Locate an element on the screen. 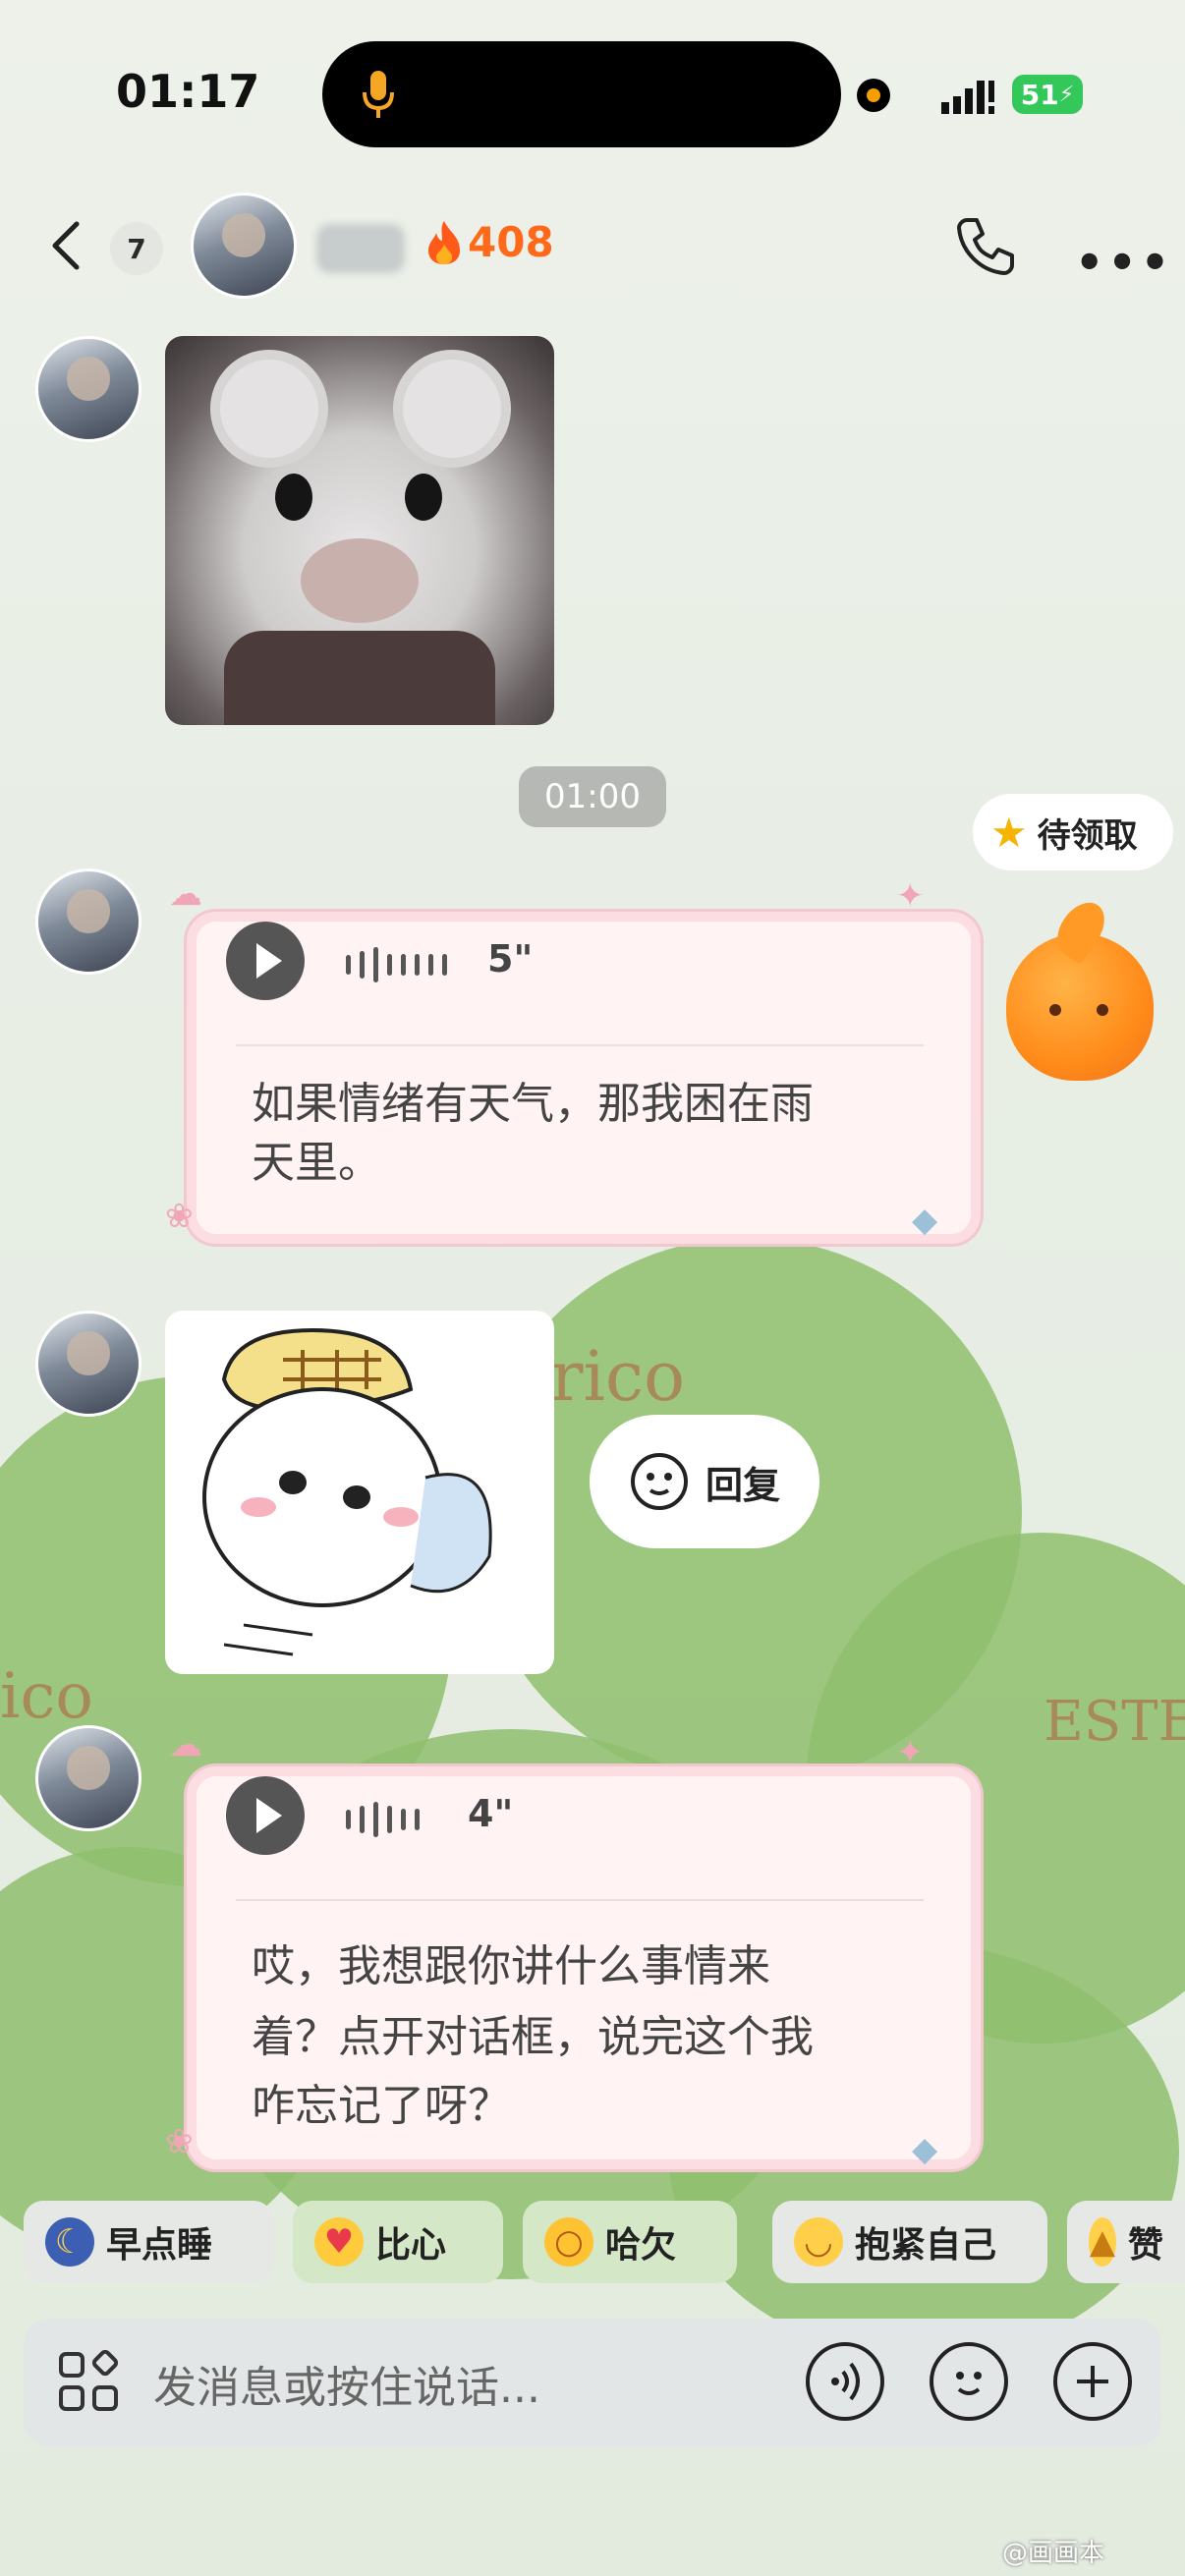 The height and width of the screenshot is (2576, 1185). message-timestamp: 01:00 is located at coordinates (592, 796).